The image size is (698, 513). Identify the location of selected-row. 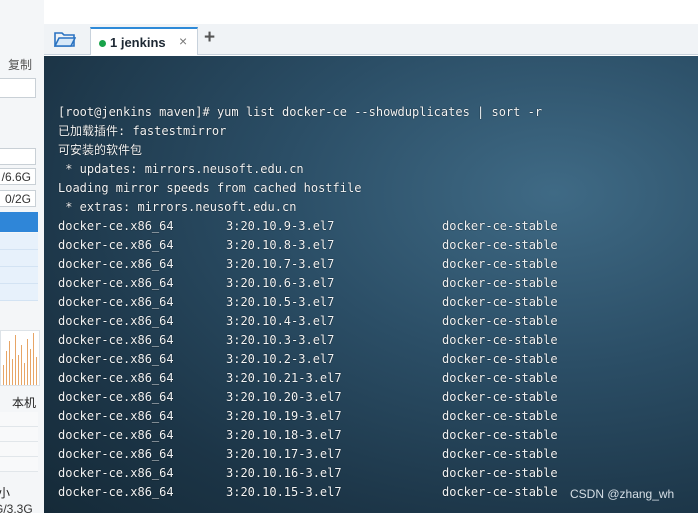
(19, 222).